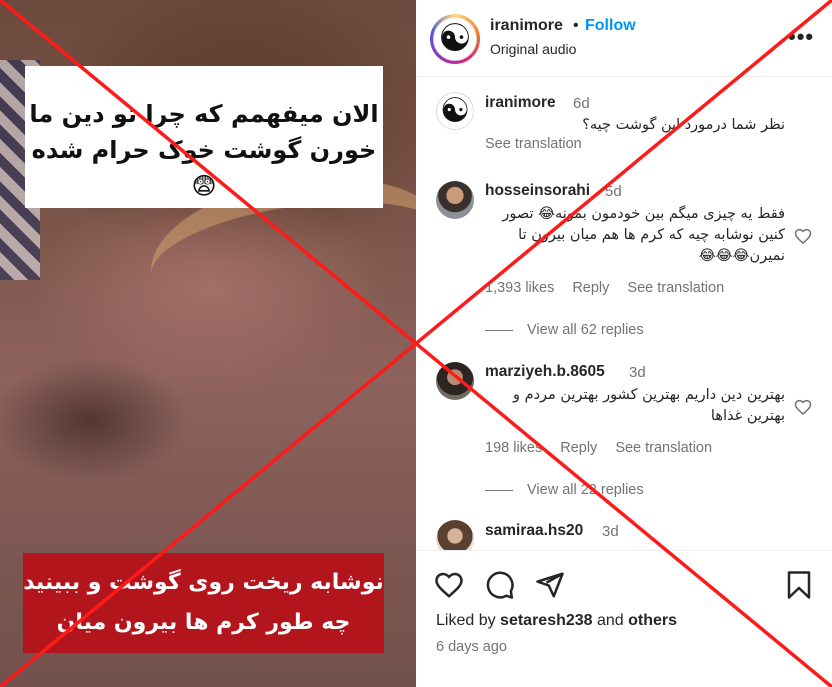  I want to click on follow-button: Follow, so click(610, 26).